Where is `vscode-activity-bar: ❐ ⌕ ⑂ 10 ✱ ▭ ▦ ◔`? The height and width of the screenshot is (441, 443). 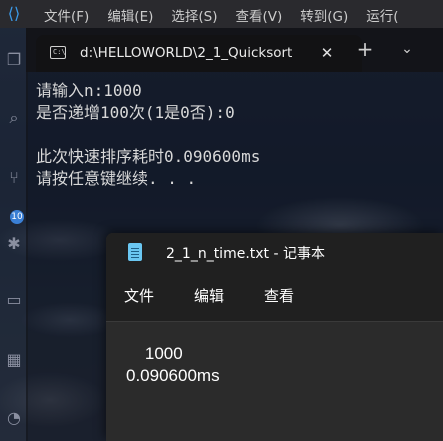 vscode-activity-bar: ❐ ⌕ ⑂ 10 ✱ ▭ ▦ ◔ is located at coordinates (14, 234).